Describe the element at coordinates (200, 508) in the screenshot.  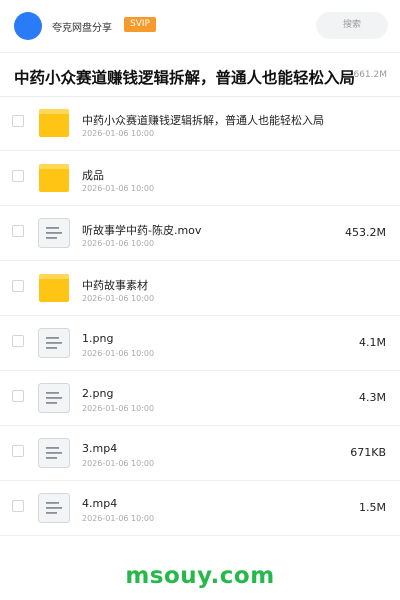
I see `file-row: 4.mp4 2026-01-06 10:00 1.5M` at that location.